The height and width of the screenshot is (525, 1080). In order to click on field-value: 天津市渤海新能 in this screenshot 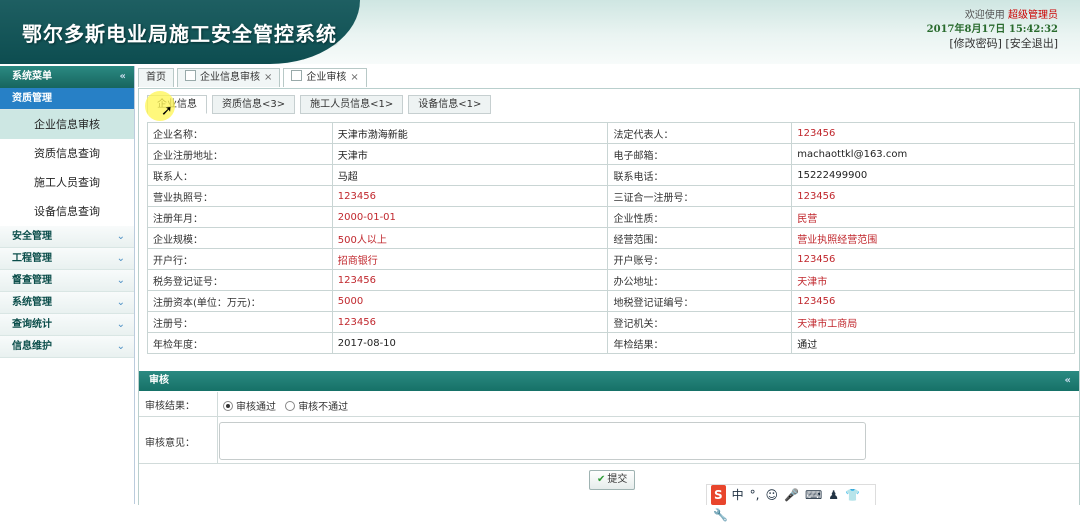, I will do `click(470, 133)`.